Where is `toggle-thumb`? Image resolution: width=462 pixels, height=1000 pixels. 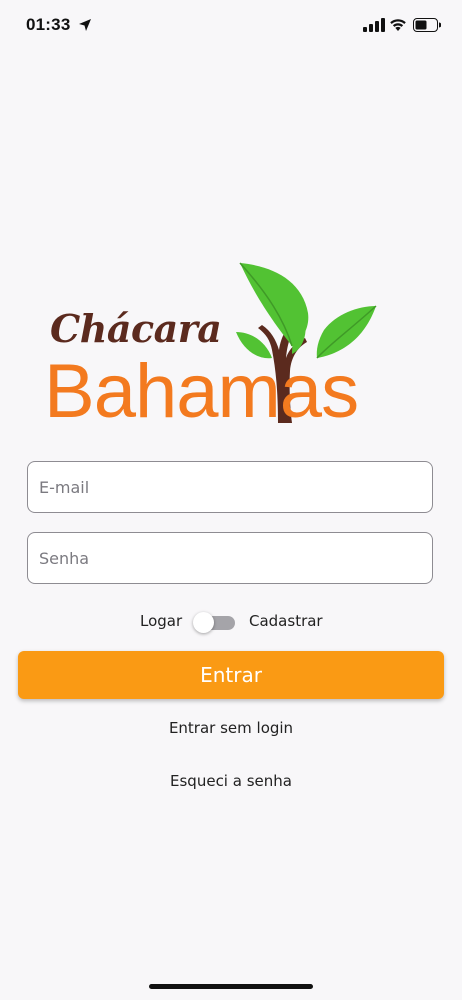 toggle-thumb is located at coordinates (203, 622).